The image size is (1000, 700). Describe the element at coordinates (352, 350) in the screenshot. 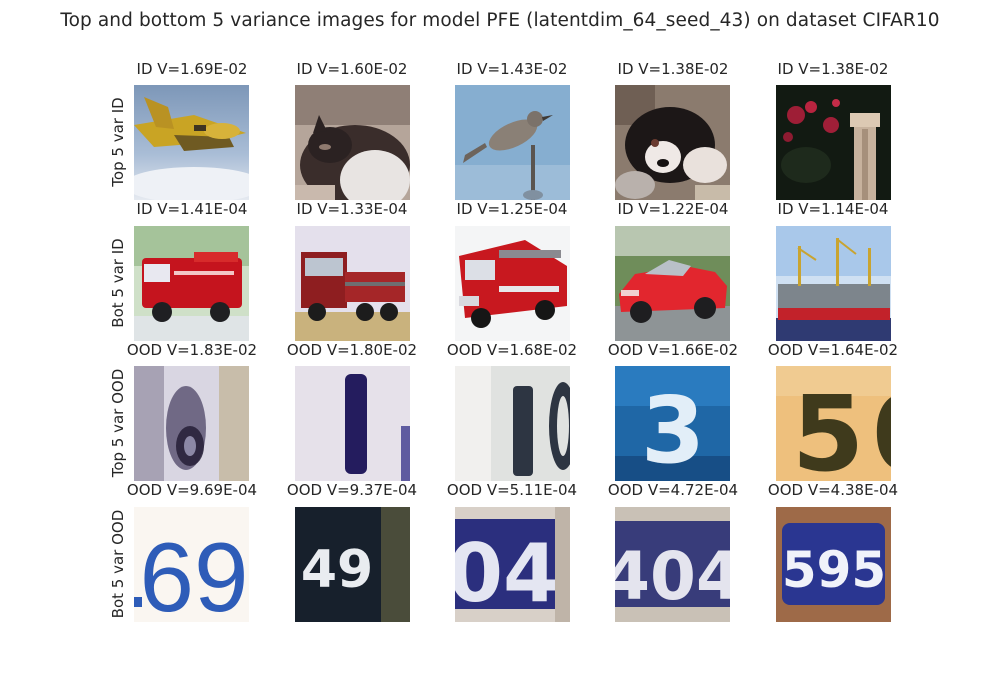

I see `cell-title: OOD V=1.80E-02` at that location.